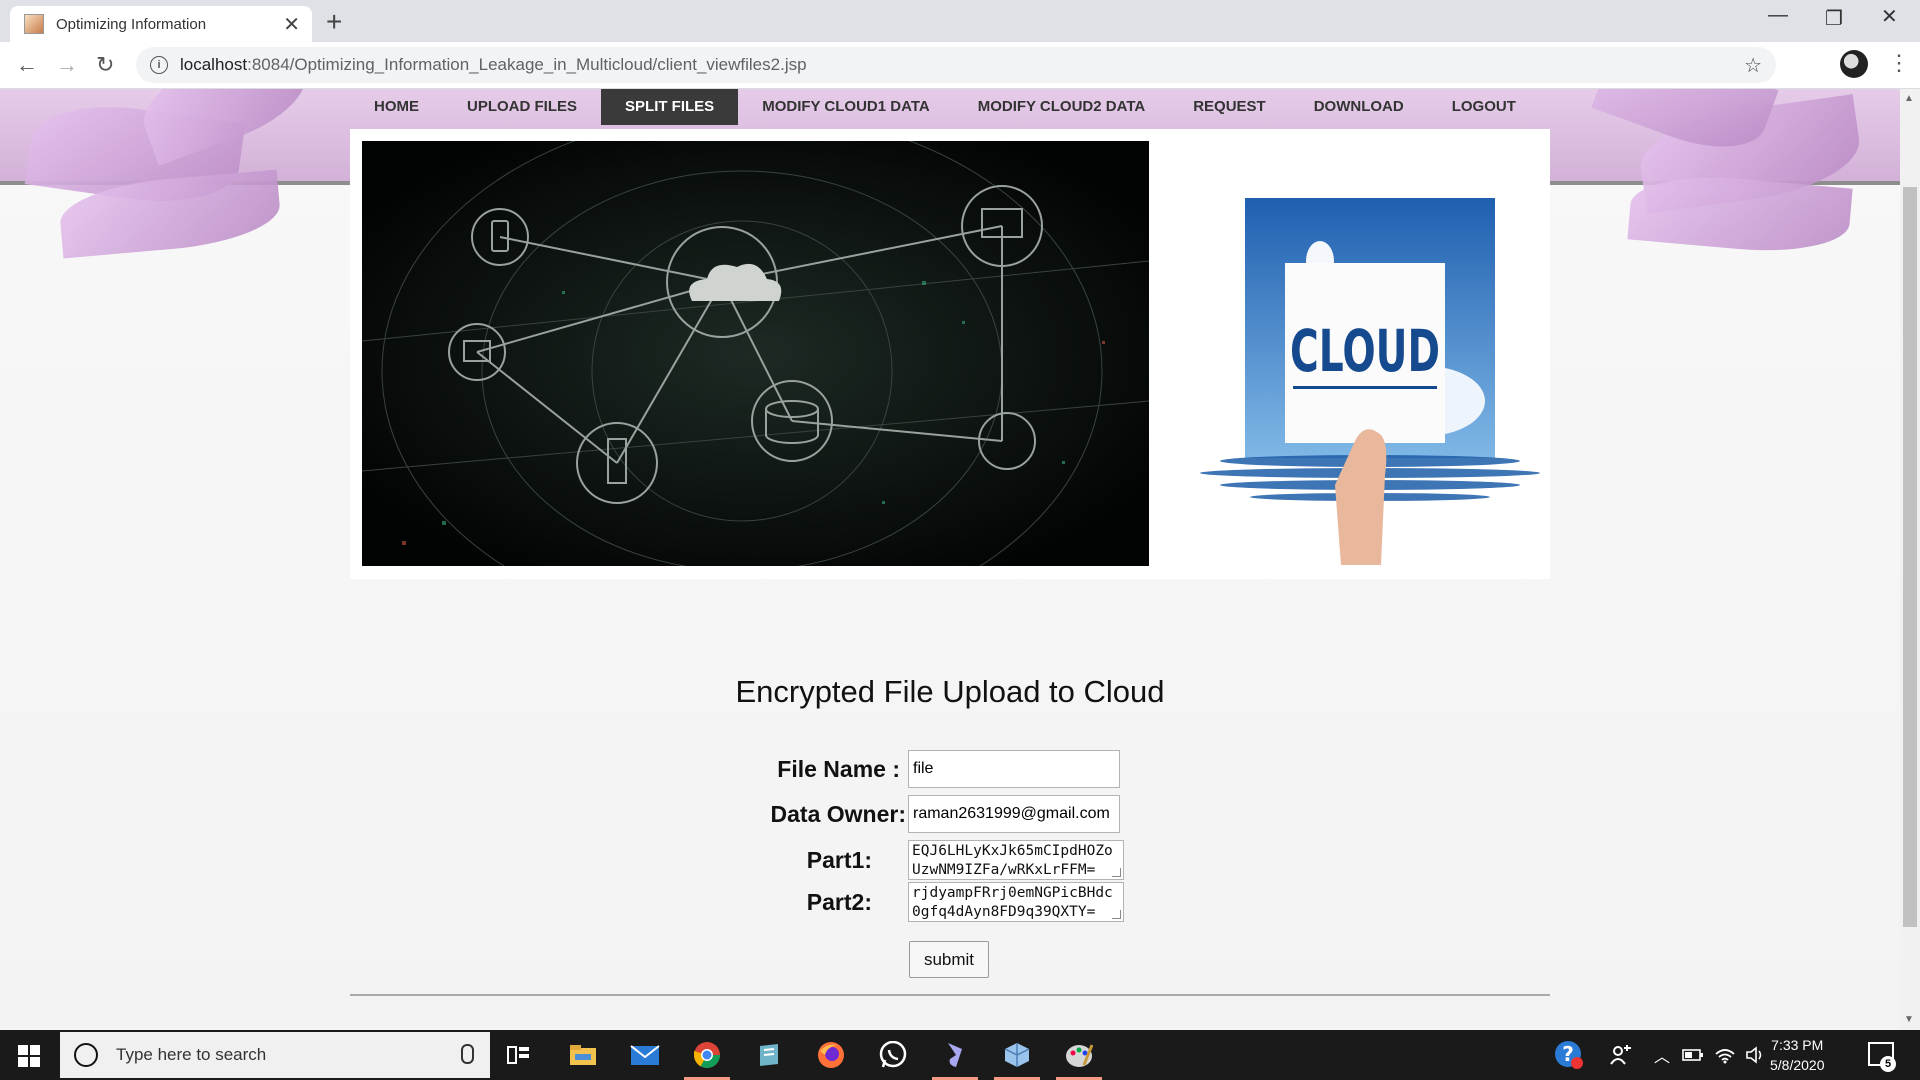  What do you see at coordinates (1797, 1055) in the screenshot?
I see `system-clock: 7:33 PM 5/8/2020` at bounding box center [1797, 1055].